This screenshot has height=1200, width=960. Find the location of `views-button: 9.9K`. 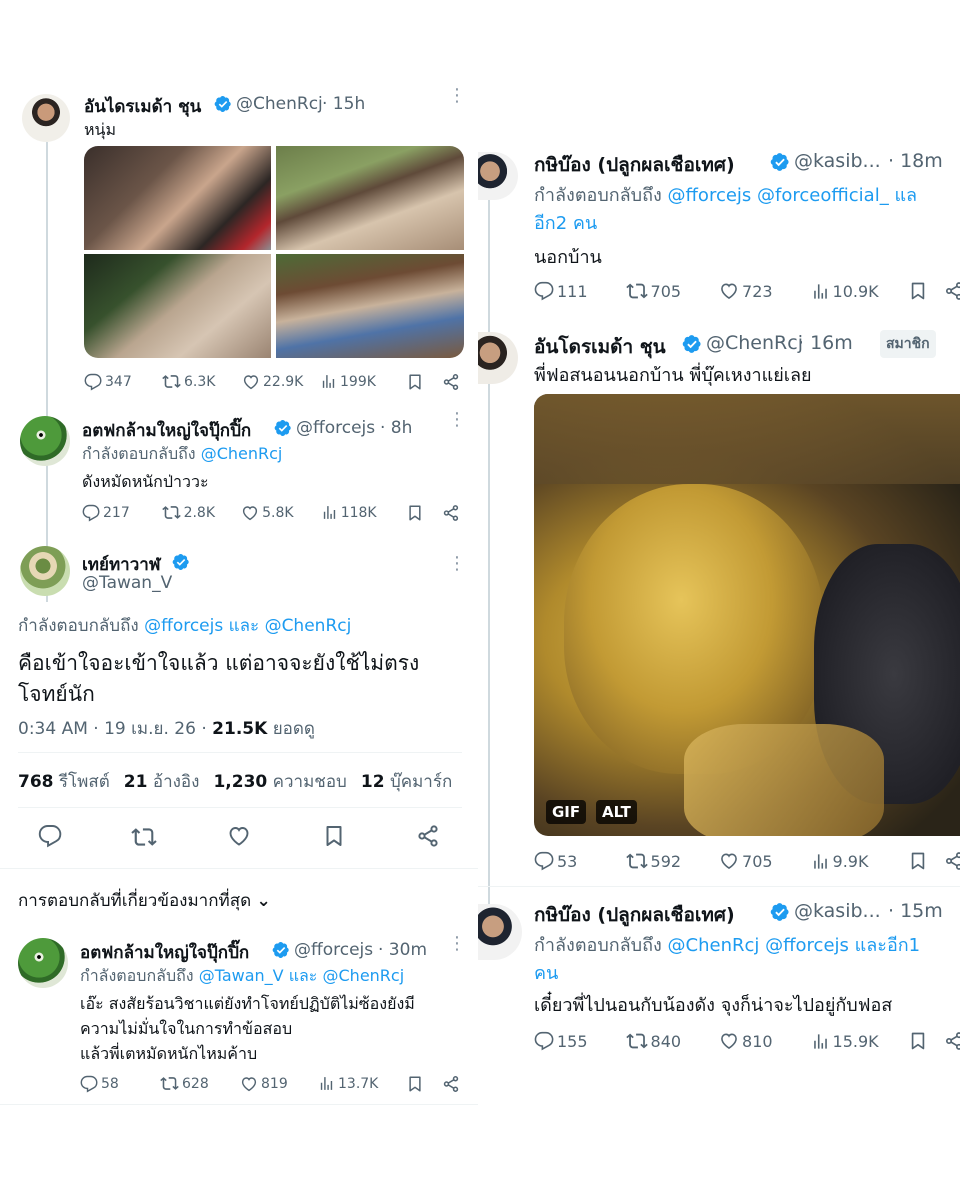

views-button: 9.9K is located at coordinates (859, 861).